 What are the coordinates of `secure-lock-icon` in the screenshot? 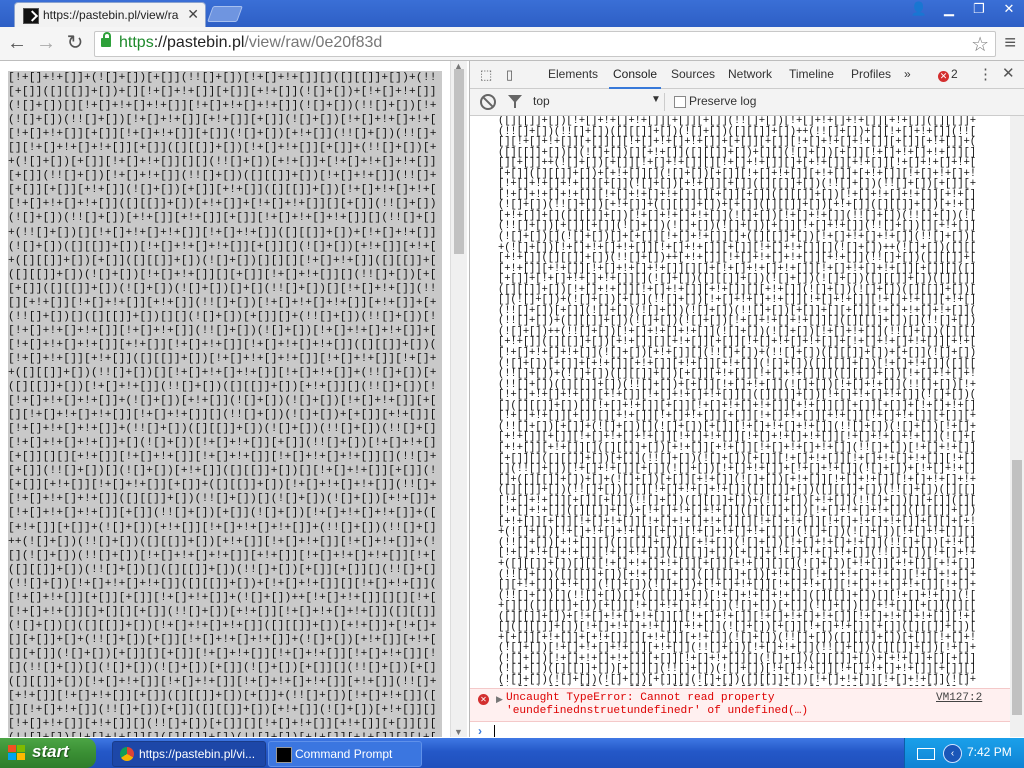 It's located at (106, 39).